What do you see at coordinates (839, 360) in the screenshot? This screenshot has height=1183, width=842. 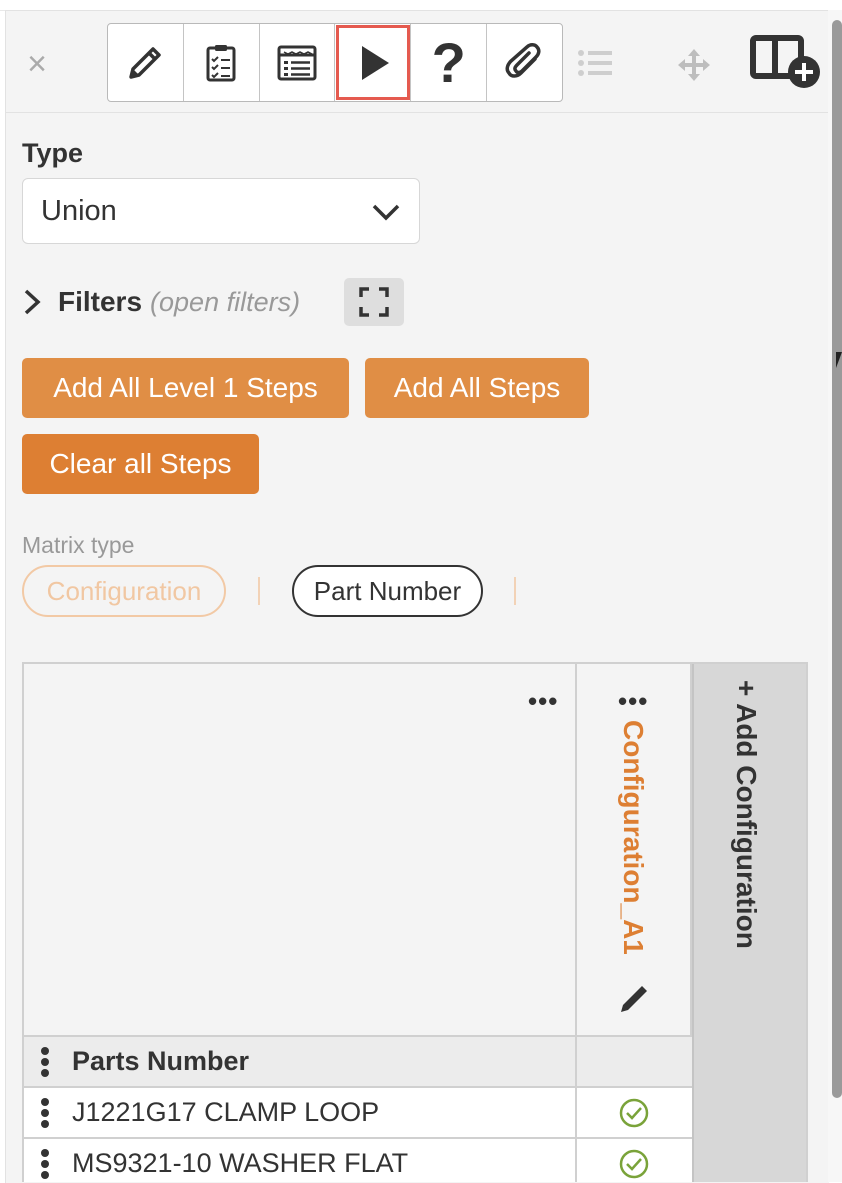 I see `mouse-cursor` at bounding box center [839, 360].